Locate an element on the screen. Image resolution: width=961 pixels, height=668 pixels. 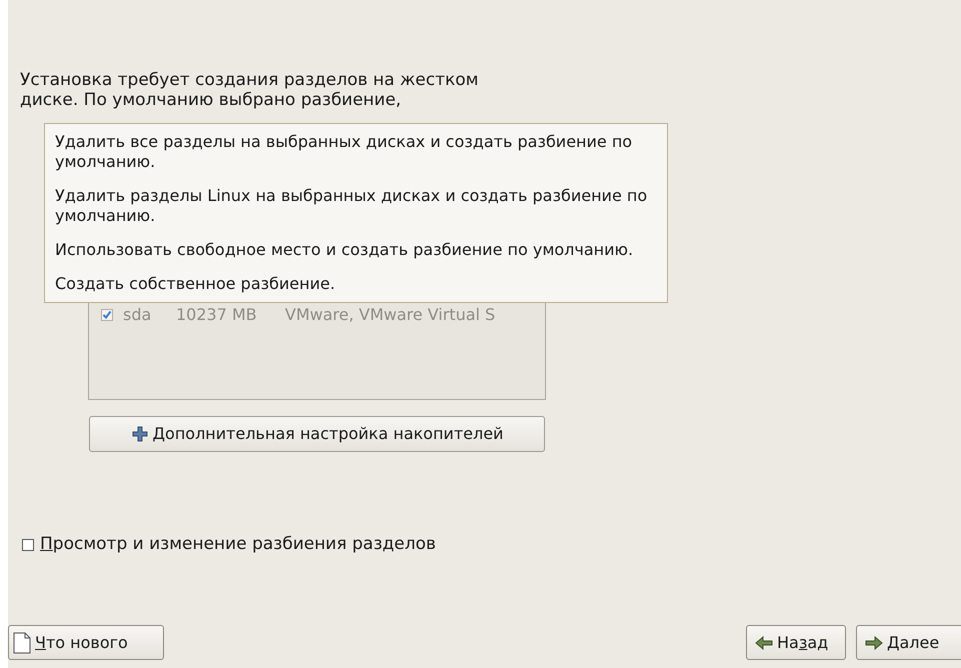
intro-text: диске. По умолчанию выбрано разбиение, is located at coordinates (211, 100).